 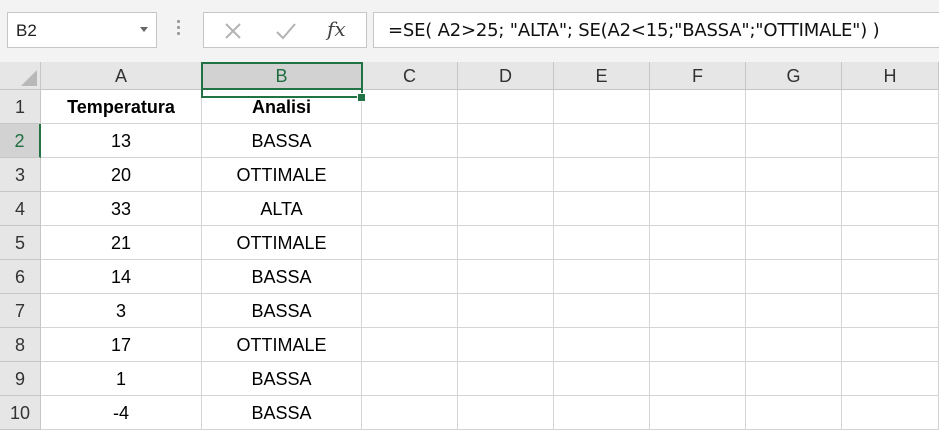 What do you see at coordinates (282, 209) in the screenshot?
I see `cell-b4: ALTA` at bounding box center [282, 209].